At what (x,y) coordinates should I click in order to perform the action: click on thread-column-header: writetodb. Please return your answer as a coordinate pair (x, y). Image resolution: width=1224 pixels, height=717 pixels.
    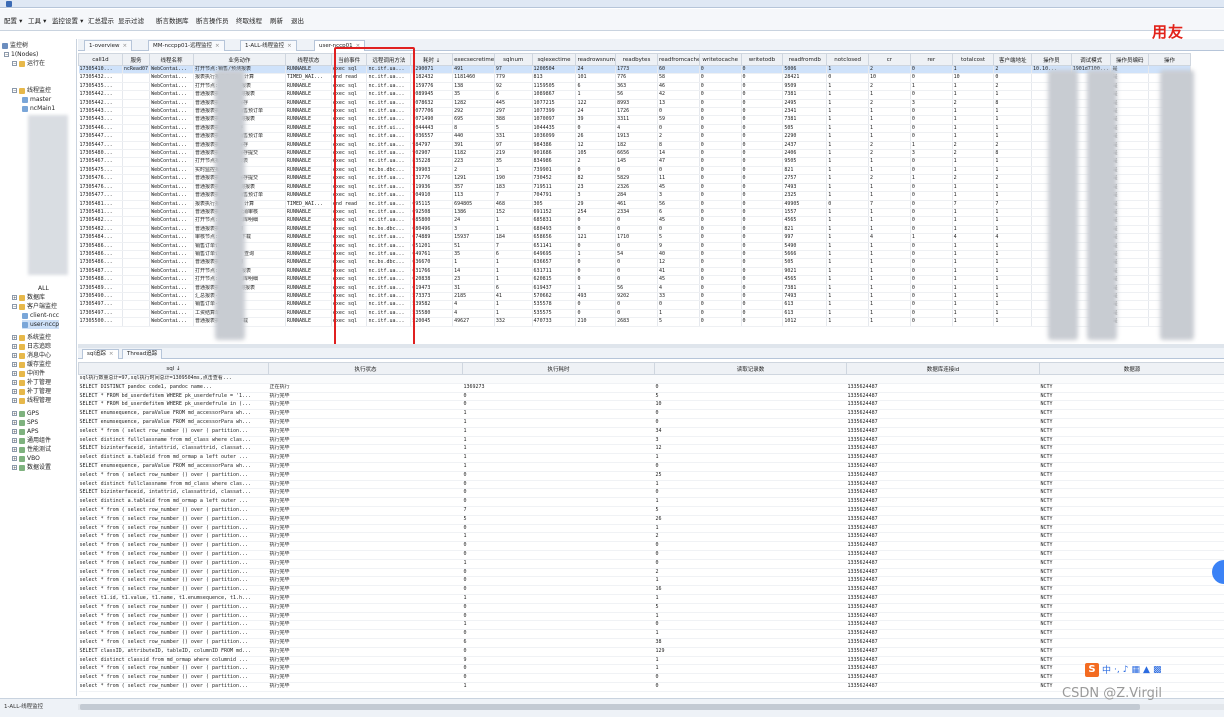
    Looking at the image, I should click on (762, 59).